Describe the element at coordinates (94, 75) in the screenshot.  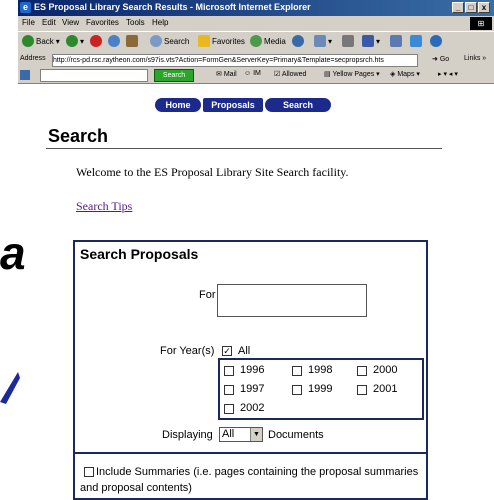
I see `links-search-input` at that location.